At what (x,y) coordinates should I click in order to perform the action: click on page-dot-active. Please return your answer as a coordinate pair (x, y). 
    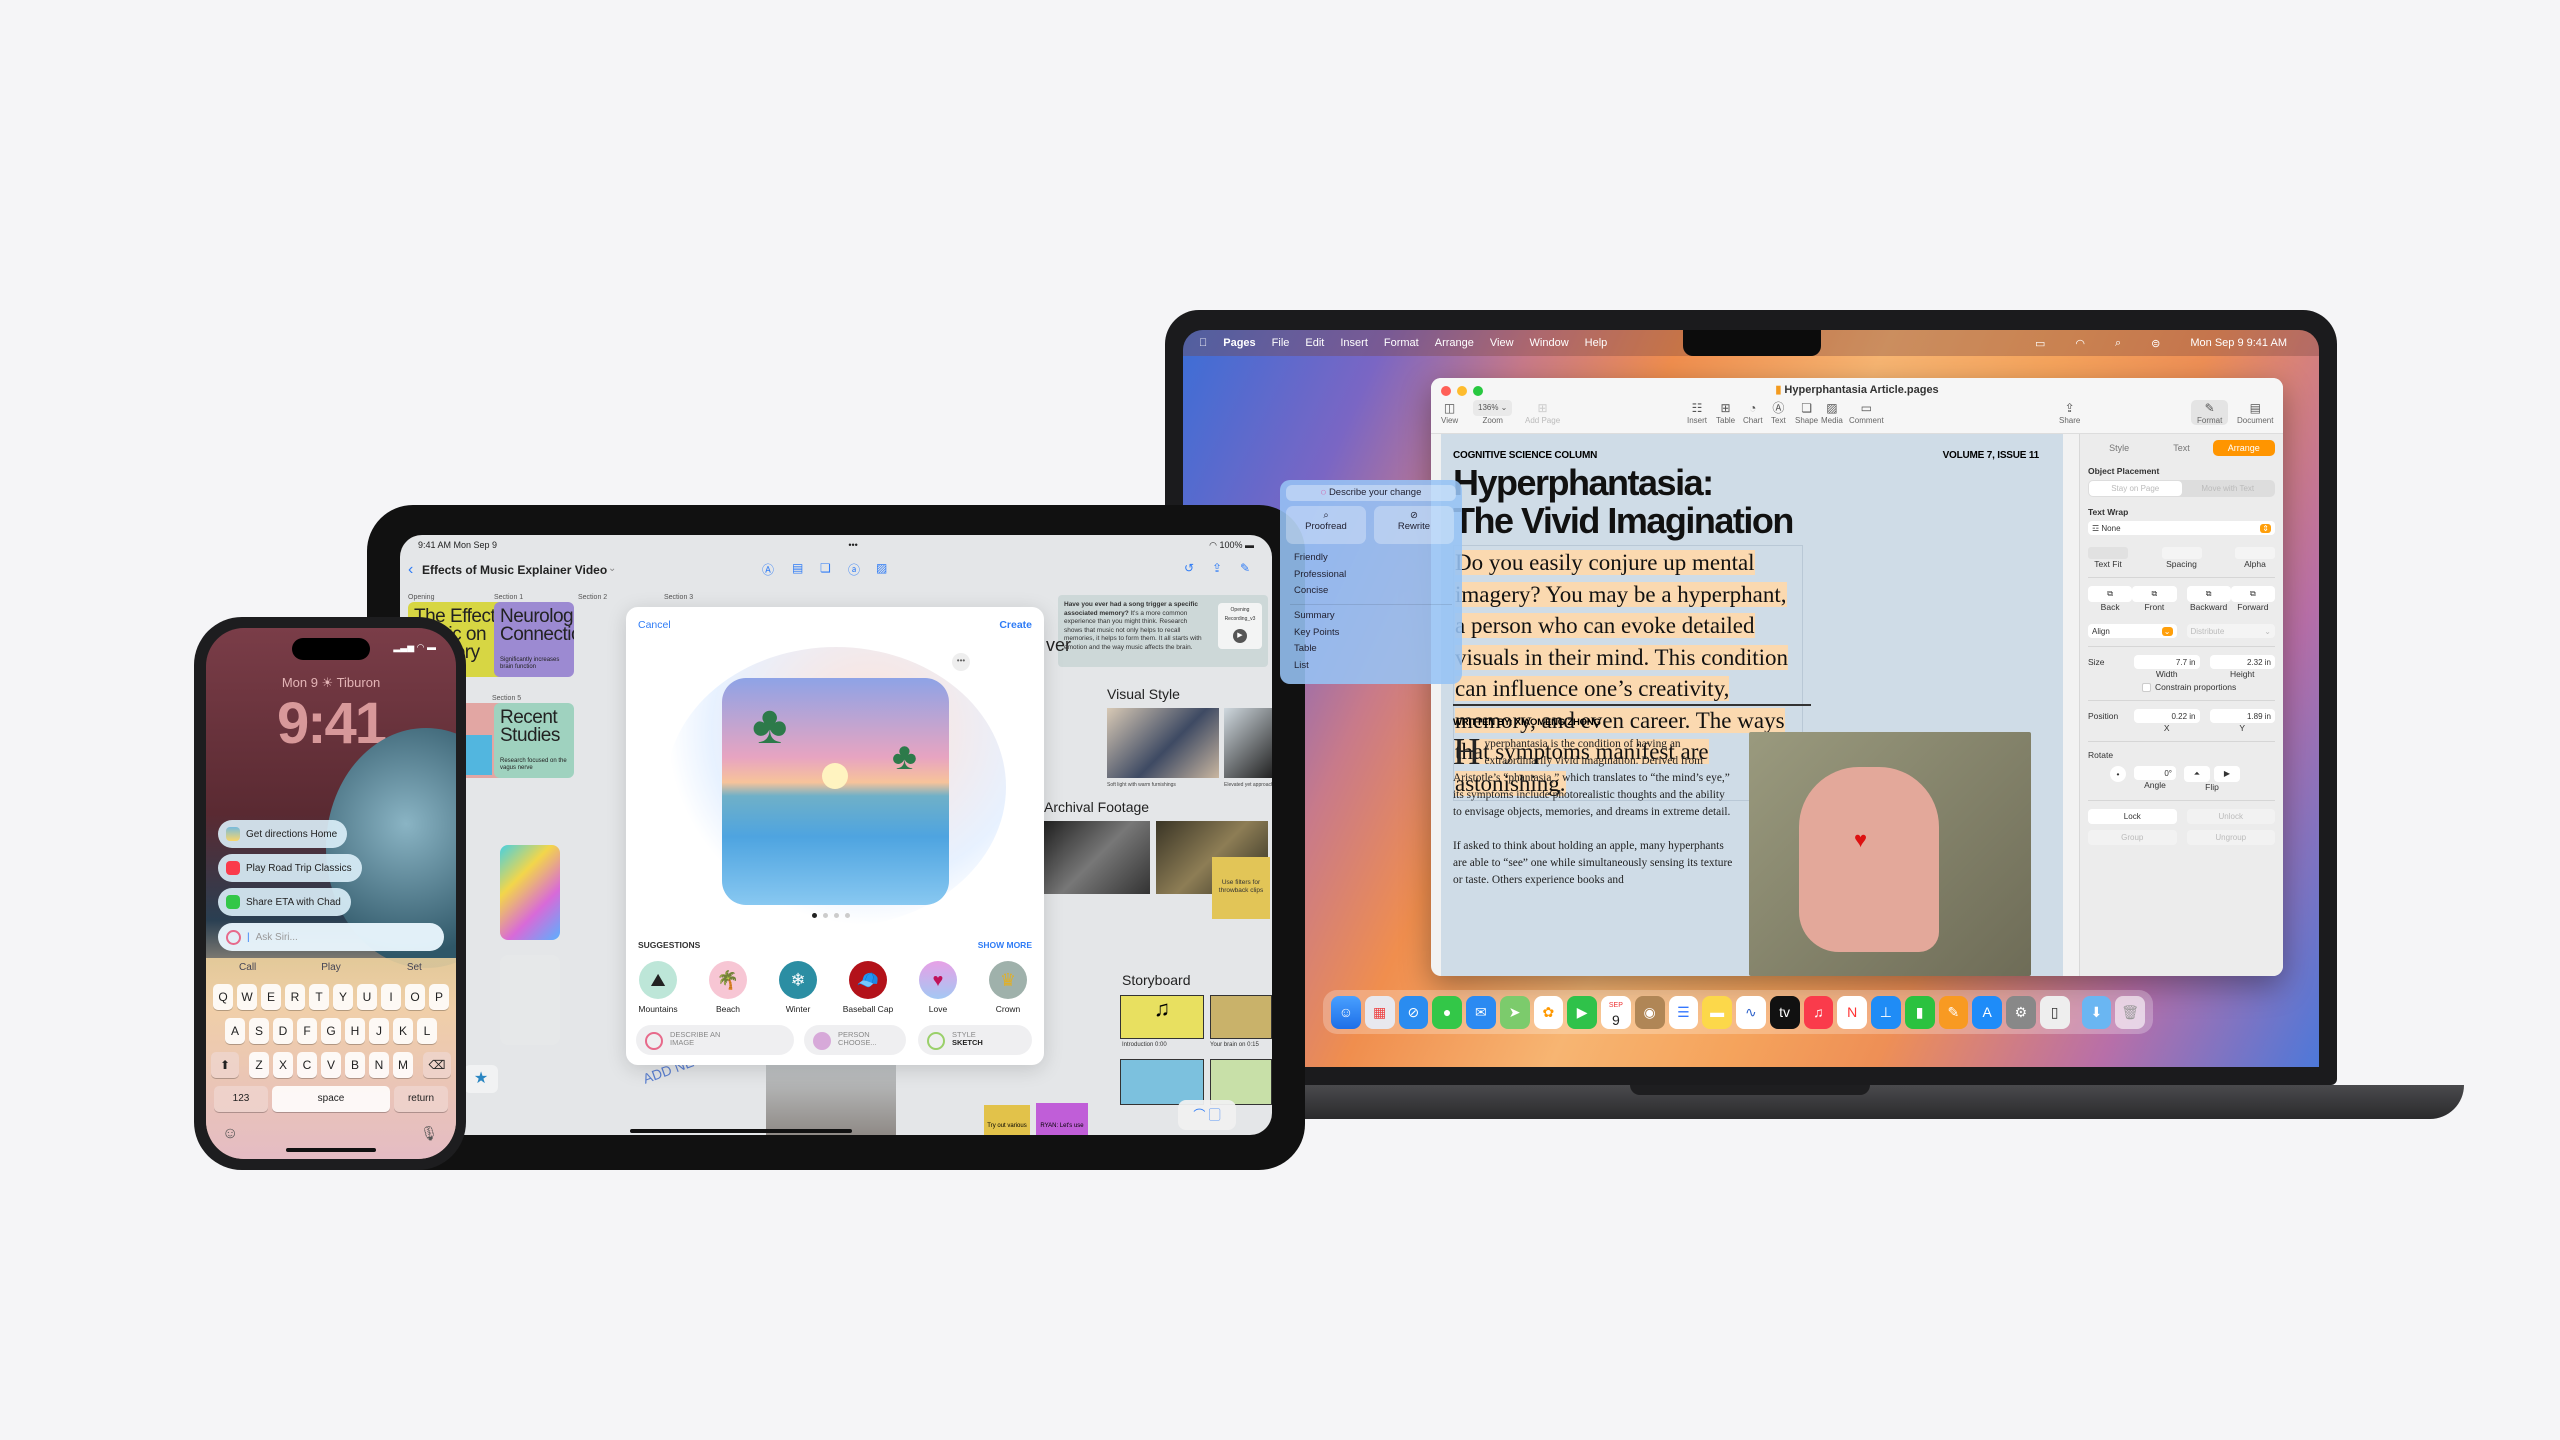
    Looking at the image, I should click on (814, 915).